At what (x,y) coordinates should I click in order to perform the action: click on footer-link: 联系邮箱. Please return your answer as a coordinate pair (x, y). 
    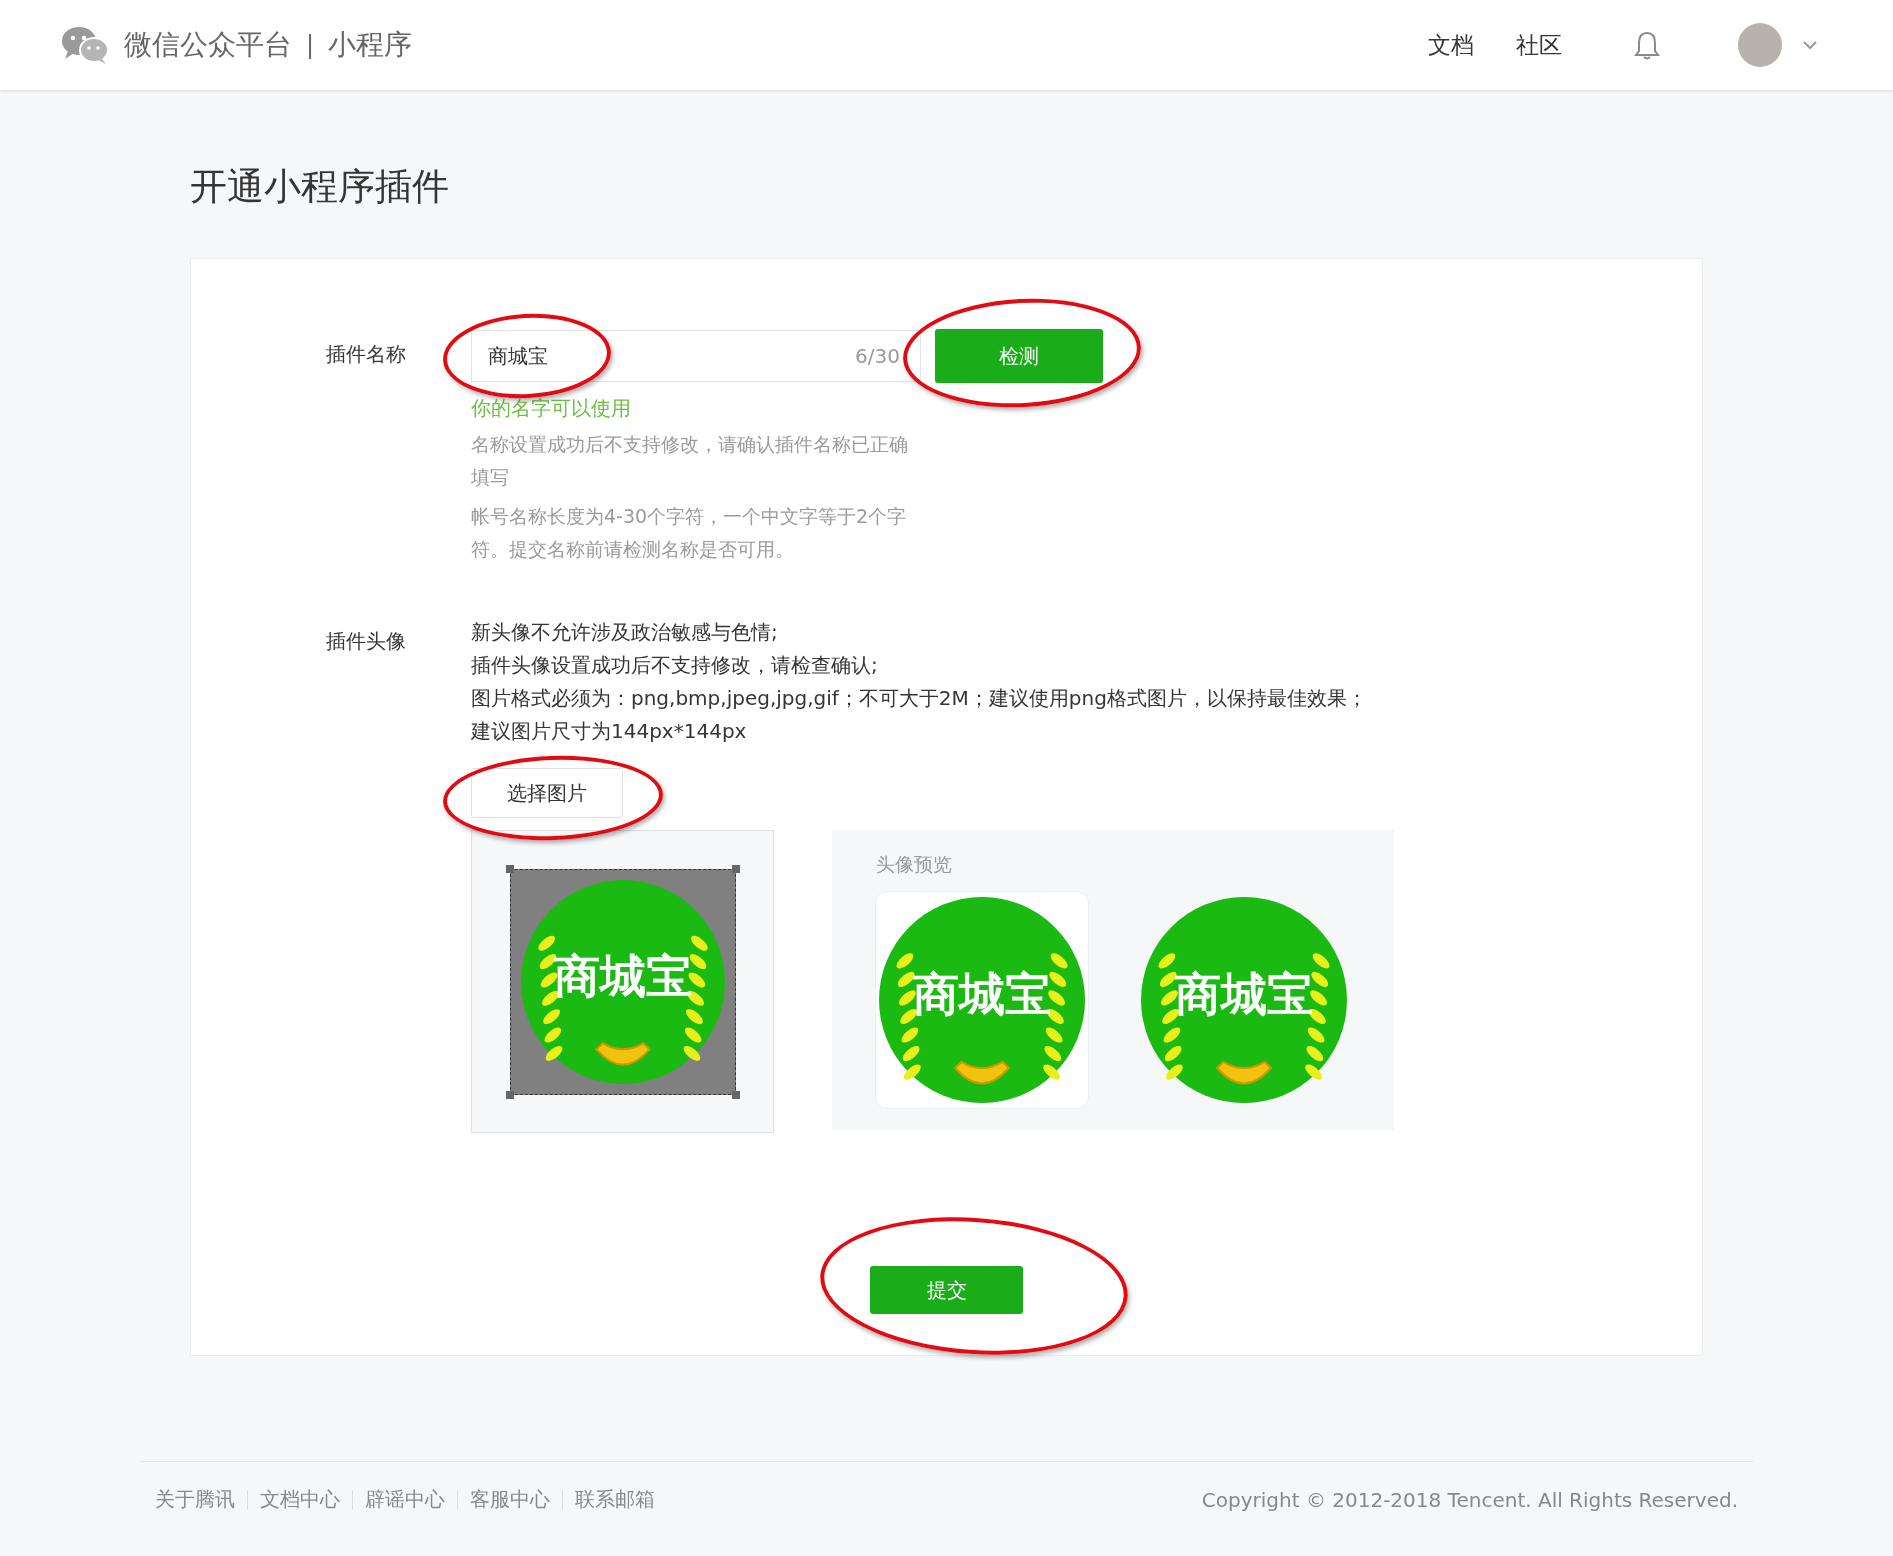
    Looking at the image, I should click on (615, 1499).